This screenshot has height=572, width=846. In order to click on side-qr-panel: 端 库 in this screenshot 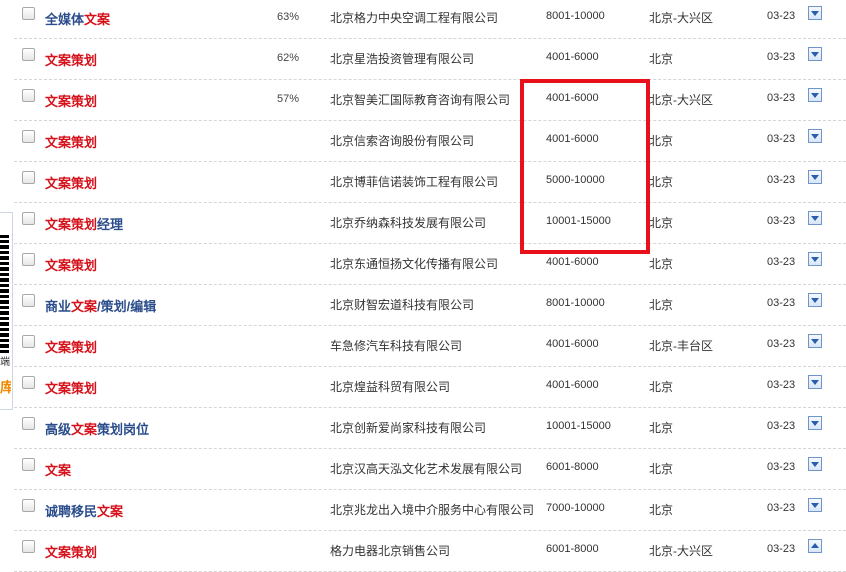, I will do `click(6, 311)`.